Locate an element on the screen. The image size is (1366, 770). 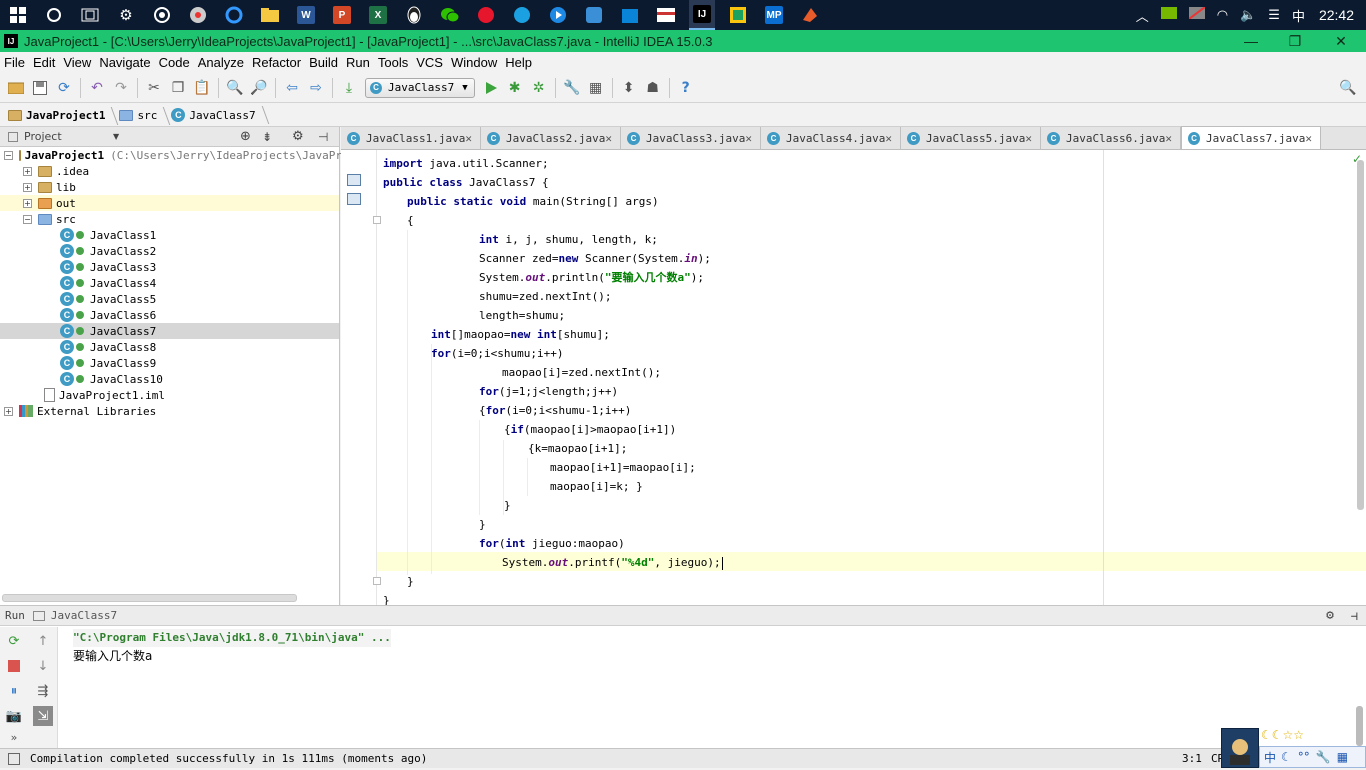
debug-bug-icon: ✱ is located at coordinates (515, 88).